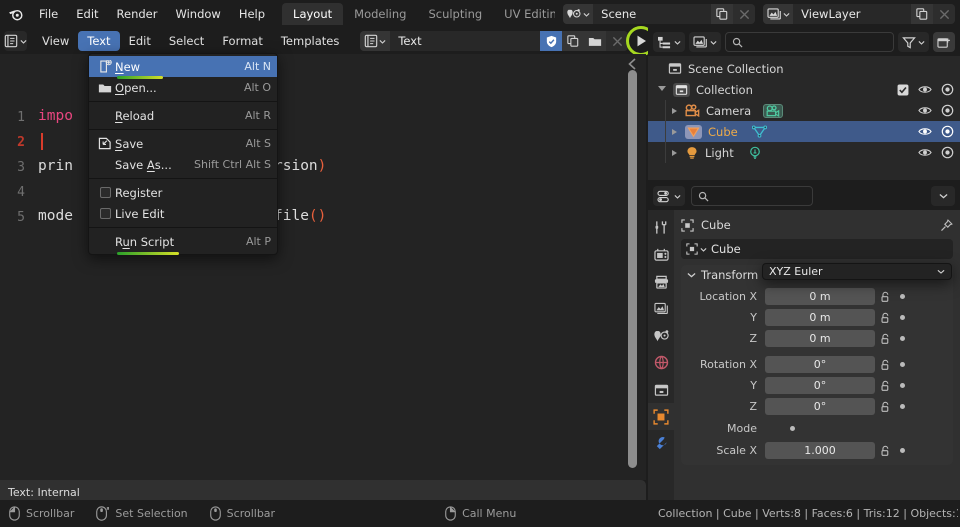 Image resolution: width=960 pixels, height=527 pixels. What do you see at coordinates (903, 90) in the screenshot?
I see `collection-checkbox` at bounding box center [903, 90].